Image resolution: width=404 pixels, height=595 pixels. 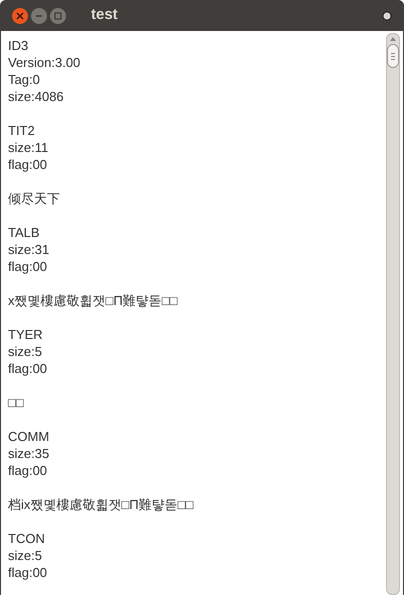 What do you see at coordinates (45, 62) in the screenshot?
I see `text-line: Version:3.00` at bounding box center [45, 62].